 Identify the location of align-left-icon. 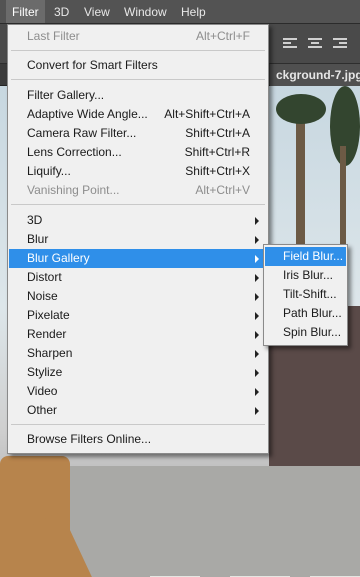
(290, 43).